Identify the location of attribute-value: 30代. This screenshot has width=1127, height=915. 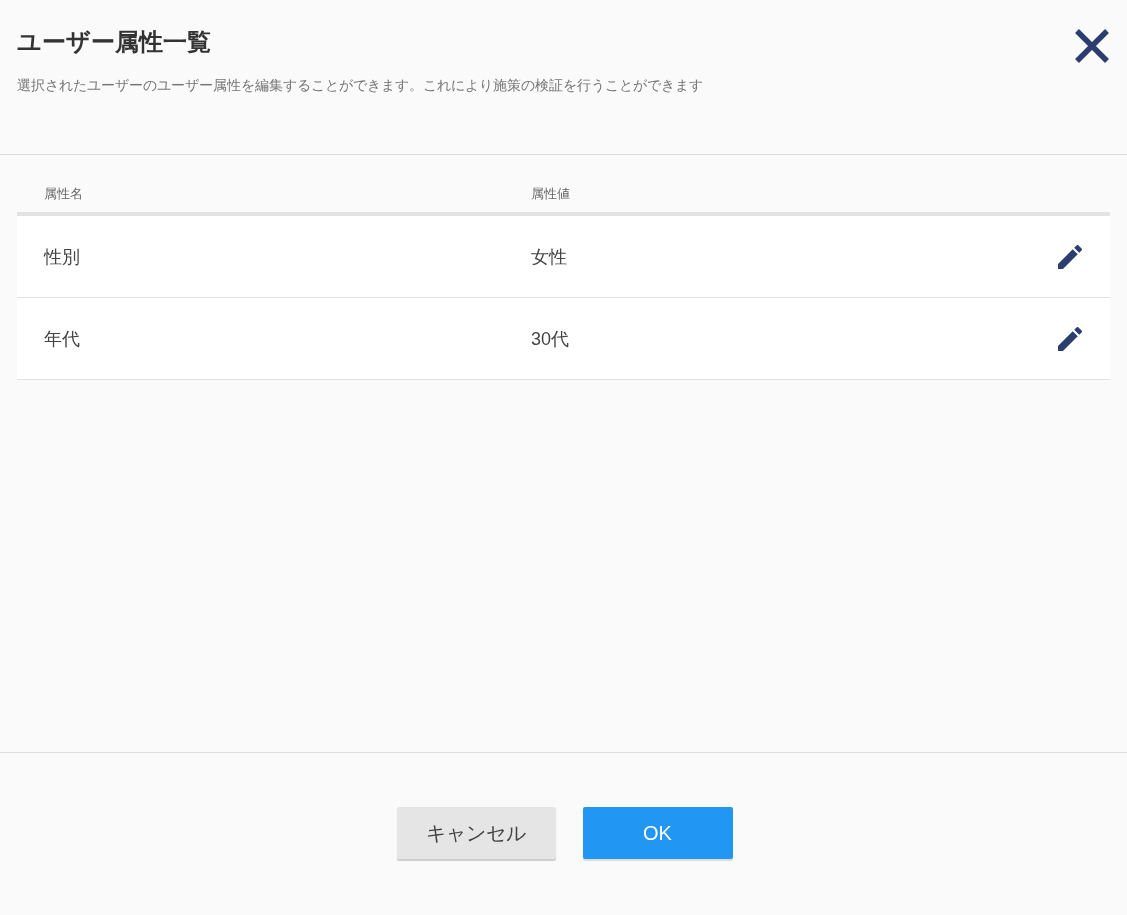
(550, 339).